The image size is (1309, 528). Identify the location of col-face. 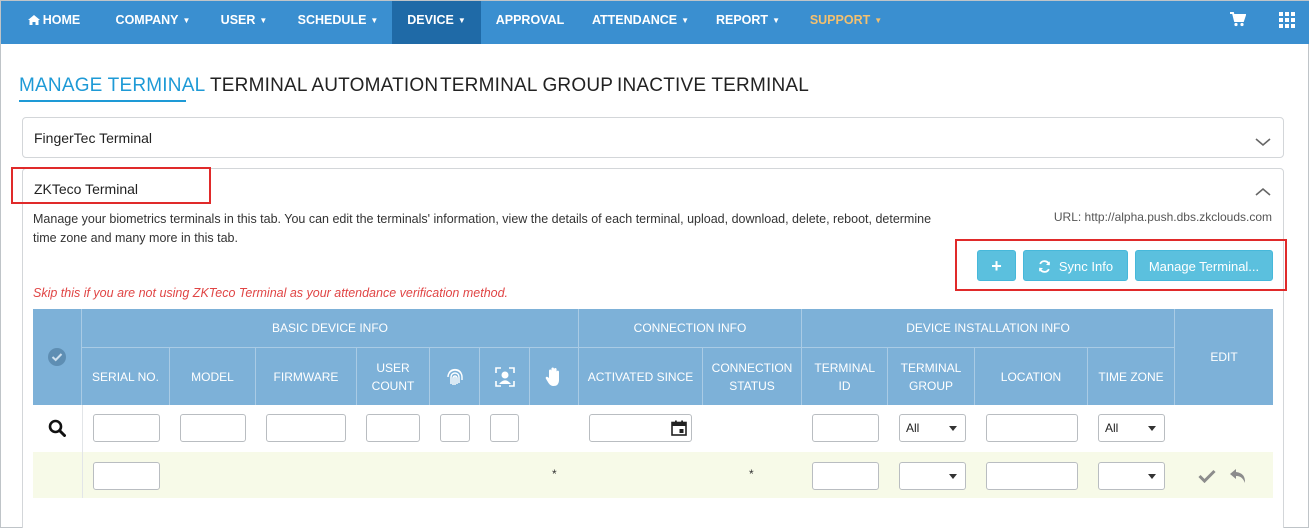
(505, 376).